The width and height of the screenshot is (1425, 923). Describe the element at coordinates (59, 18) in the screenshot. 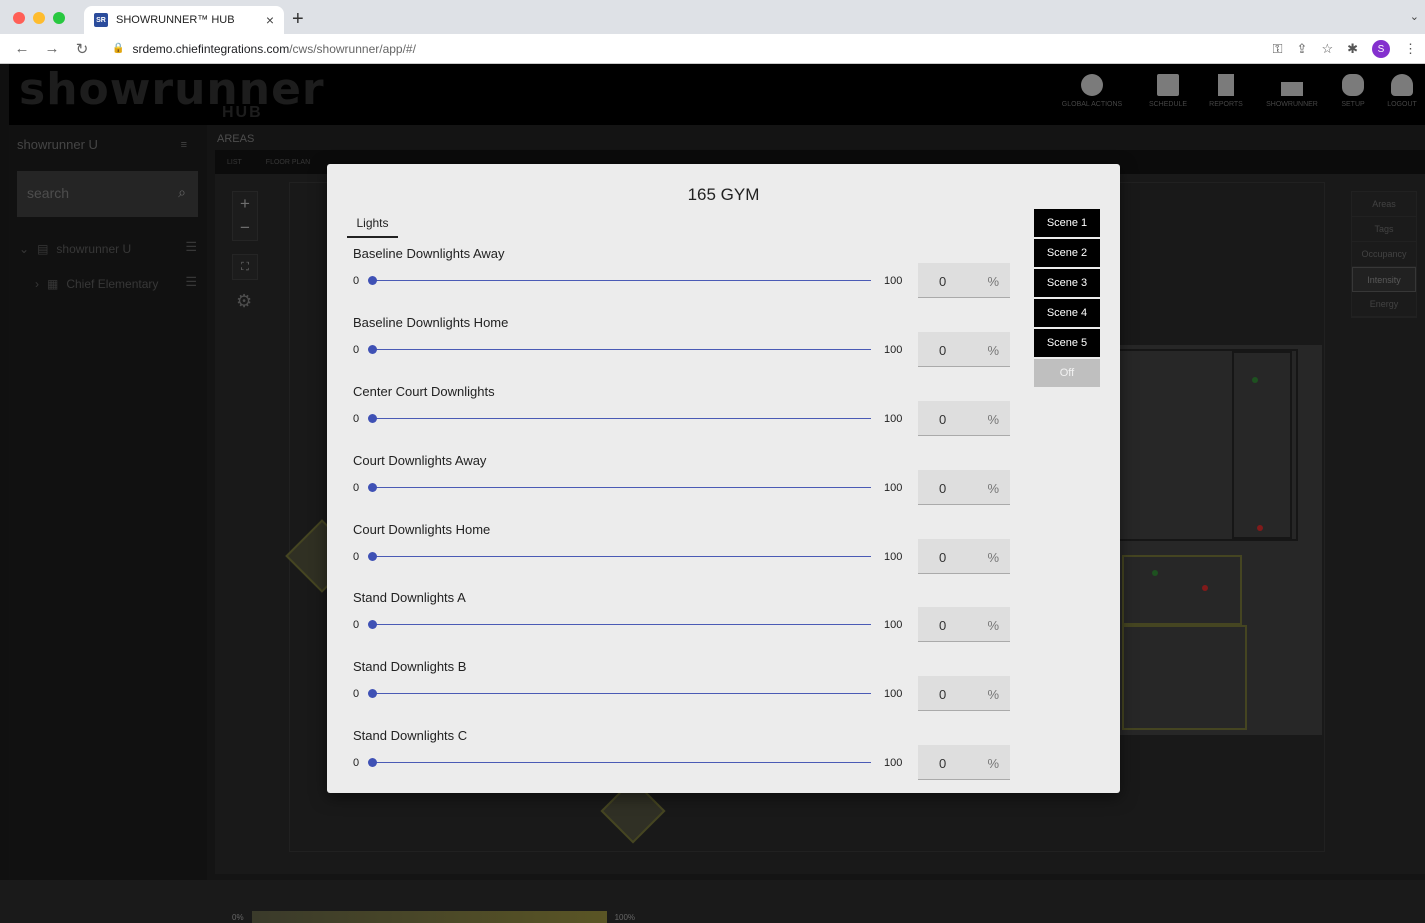

I see `maximize-window-button` at that location.